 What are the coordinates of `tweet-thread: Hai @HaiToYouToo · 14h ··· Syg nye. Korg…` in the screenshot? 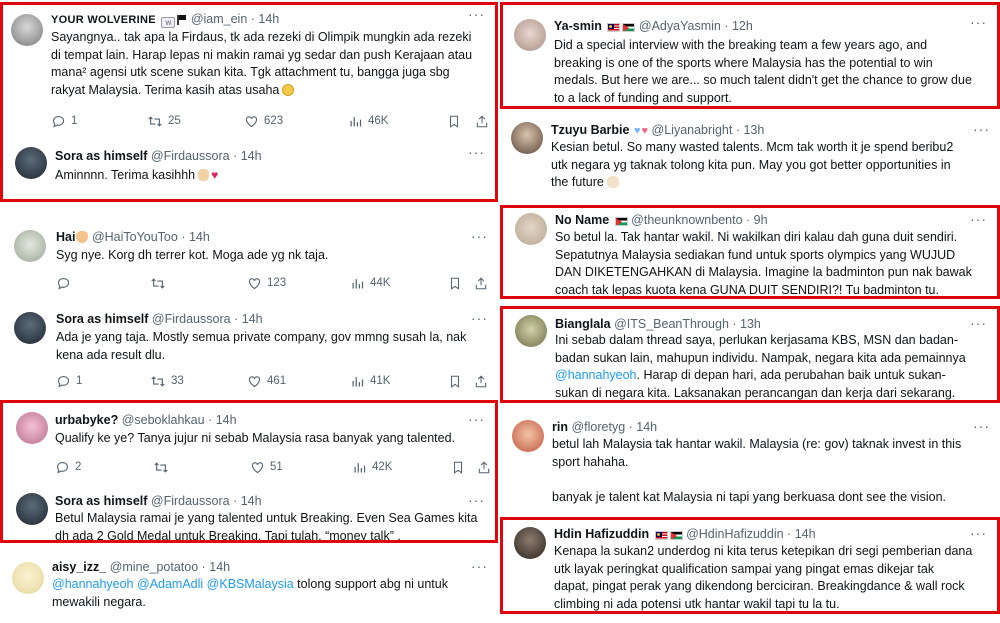 It's located at (249, 307).